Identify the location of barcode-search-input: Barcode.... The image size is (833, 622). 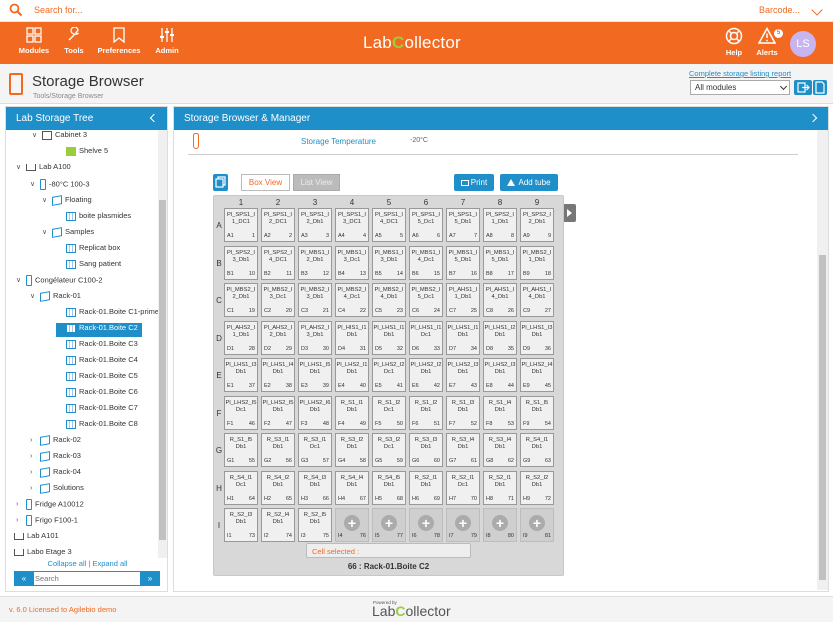
(779, 10).